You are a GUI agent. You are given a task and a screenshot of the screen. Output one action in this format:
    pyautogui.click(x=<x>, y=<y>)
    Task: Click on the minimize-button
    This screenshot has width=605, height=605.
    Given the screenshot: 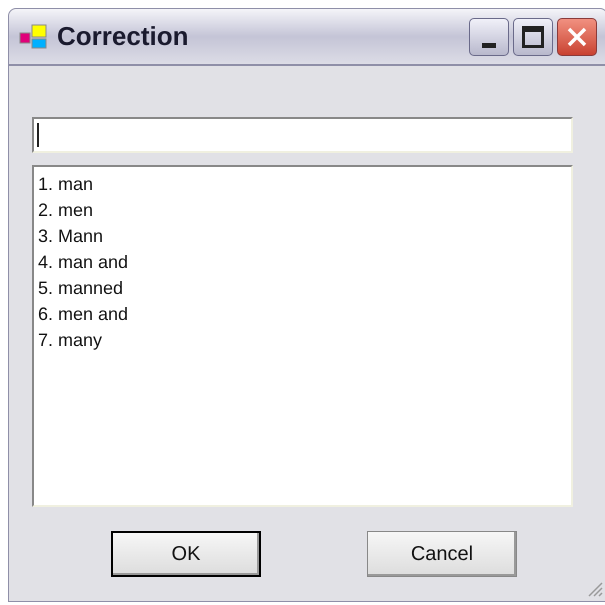 What is the action you would take?
    pyautogui.click(x=489, y=37)
    